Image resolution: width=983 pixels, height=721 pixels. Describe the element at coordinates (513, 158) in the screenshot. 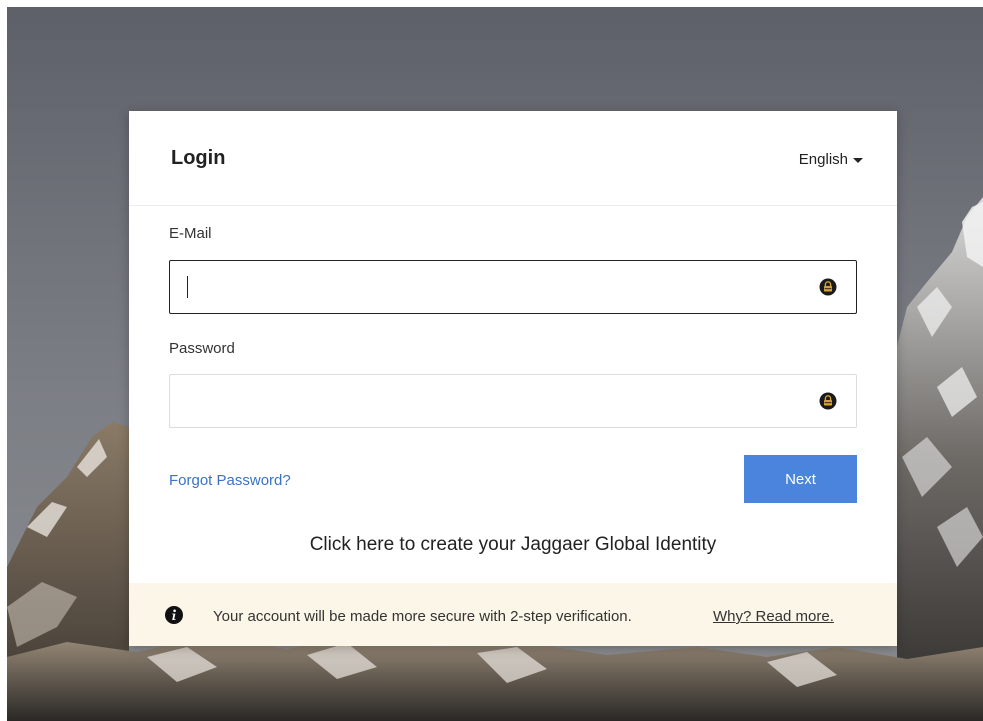

I see `login-card-header: Login English` at that location.